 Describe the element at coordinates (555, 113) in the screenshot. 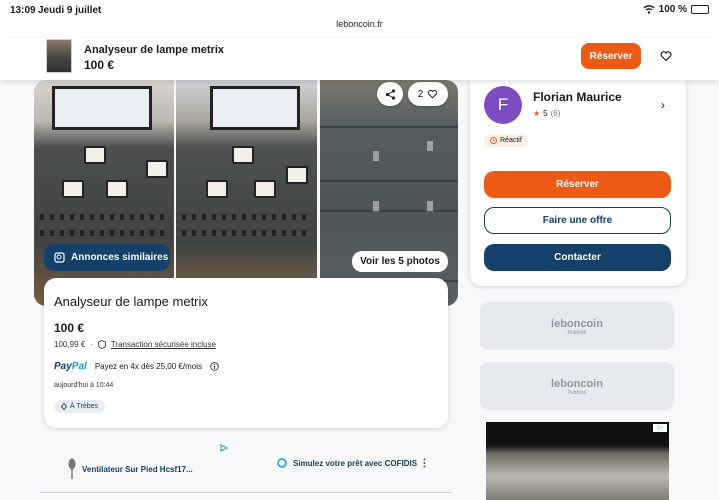

I see `seller-rating-count: (6)` at that location.